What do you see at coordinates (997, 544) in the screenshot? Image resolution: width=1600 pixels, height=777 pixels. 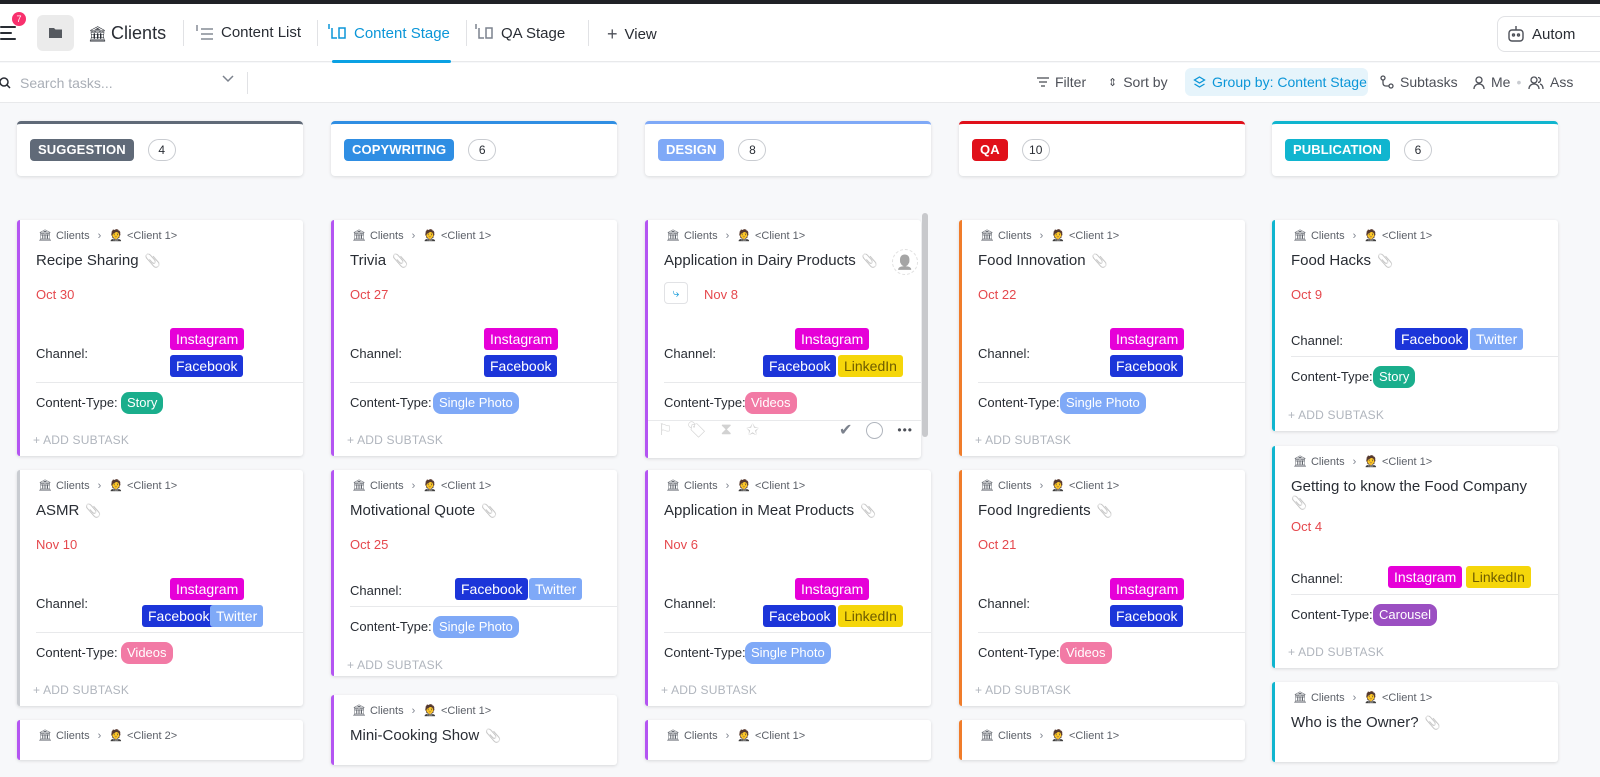 I see `due-date: Oct 21` at bounding box center [997, 544].